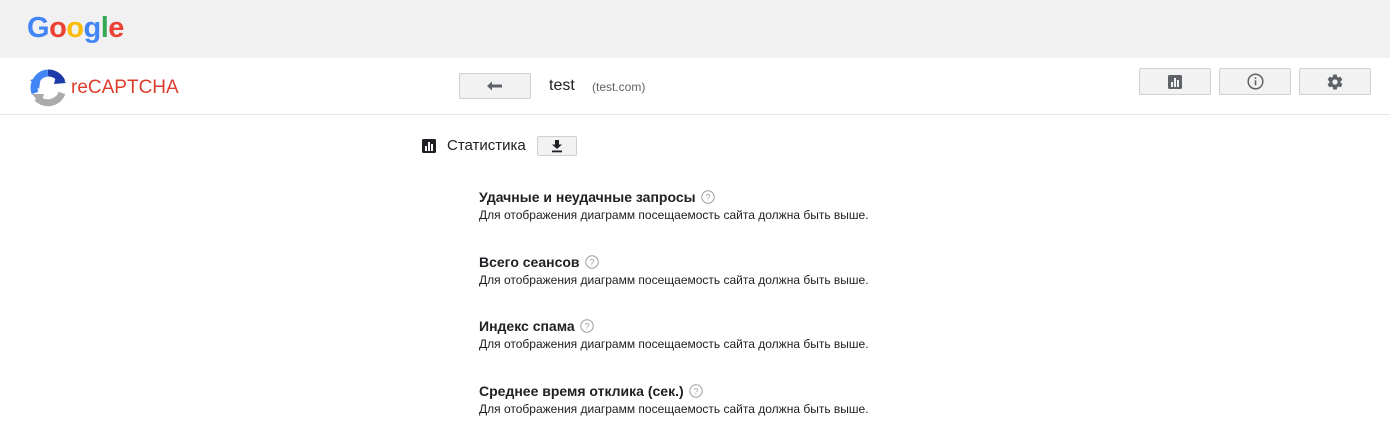 The height and width of the screenshot is (445, 1390). I want to click on app-bar: reCAPTCHA test (test.com), so click(695, 86).